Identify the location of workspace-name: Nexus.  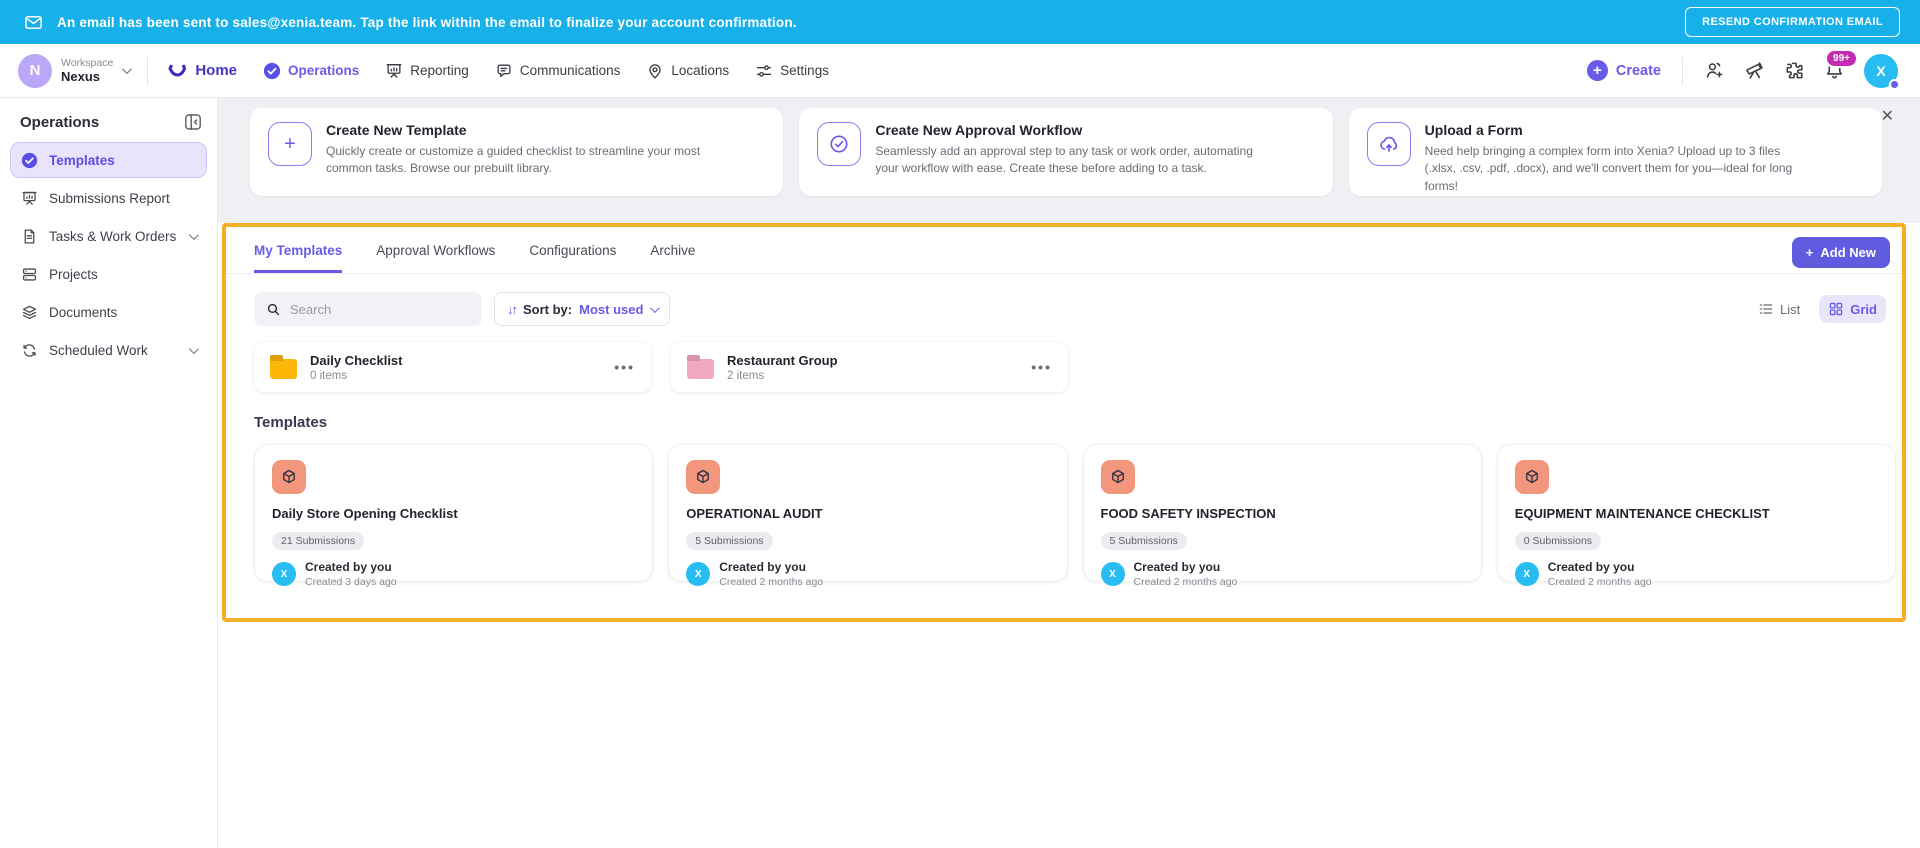
(81, 76).